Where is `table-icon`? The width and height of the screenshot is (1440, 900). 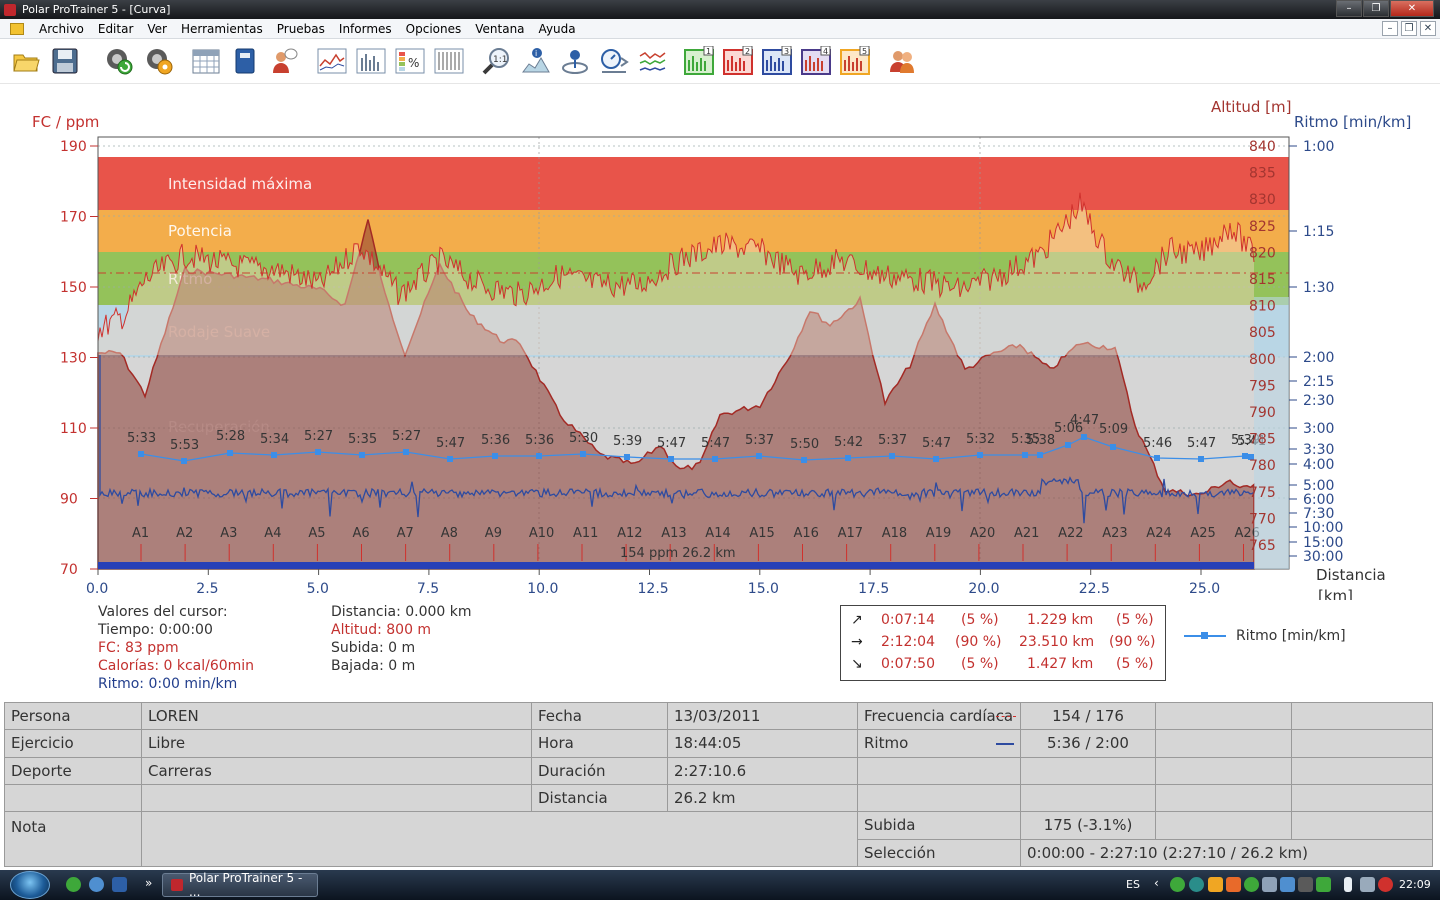 table-icon is located at coordinates (448, 60).